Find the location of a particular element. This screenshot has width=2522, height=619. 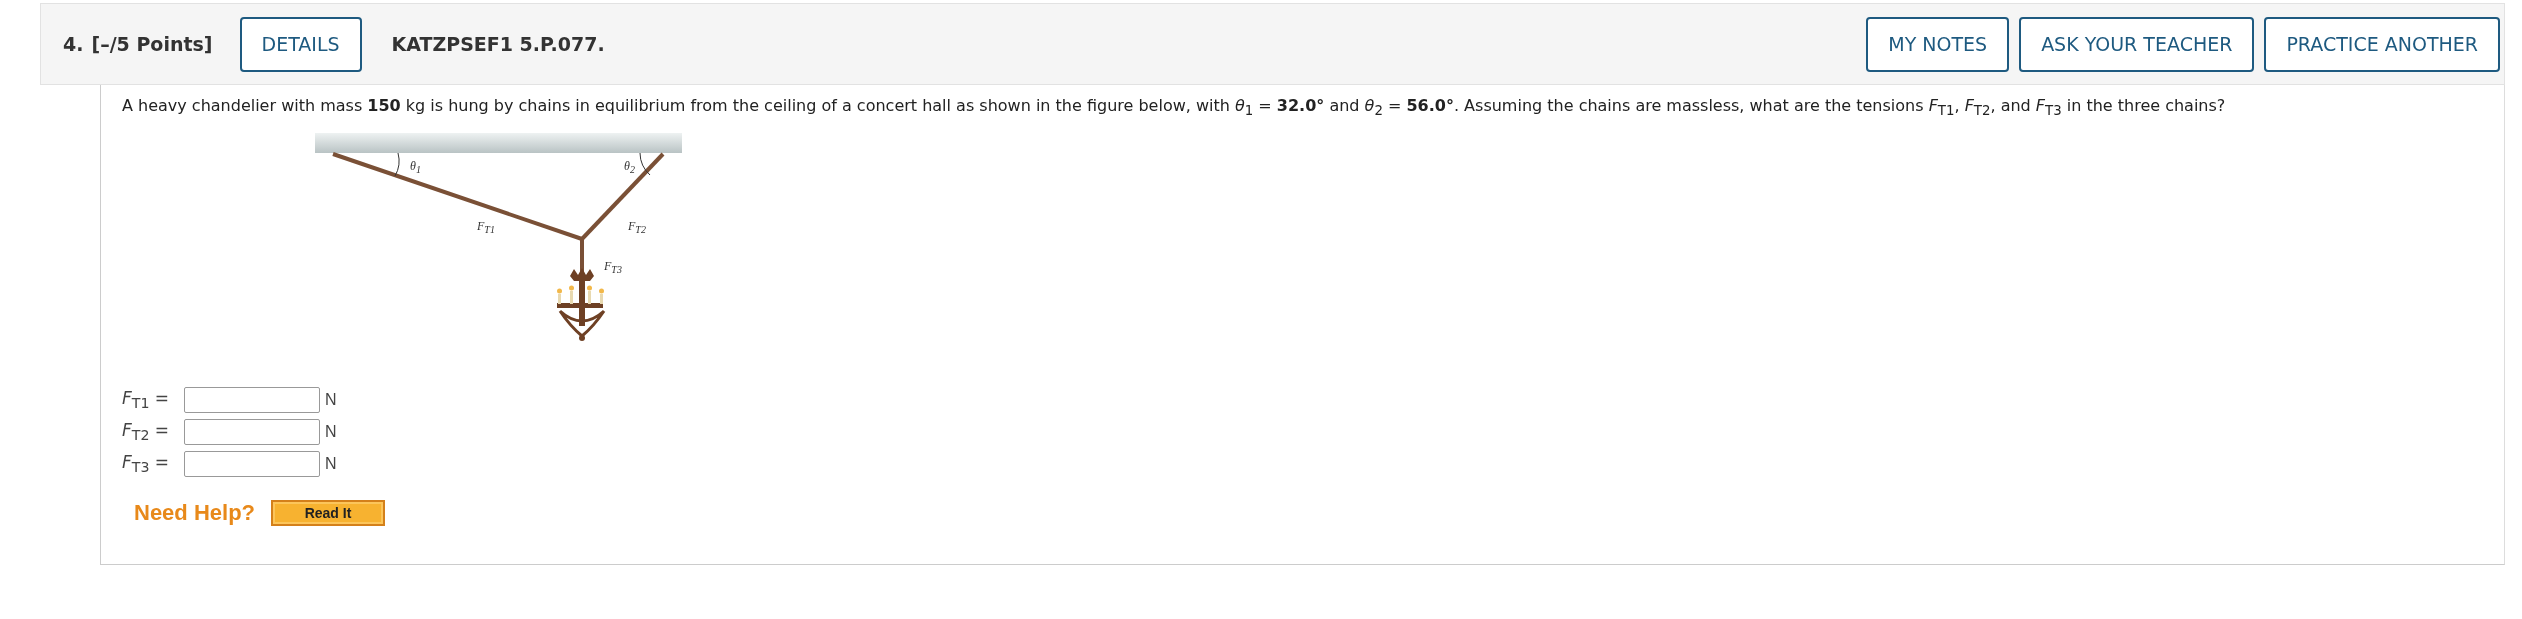

angle-label: θ$_{1}$ is located at coordinates (415, 168).